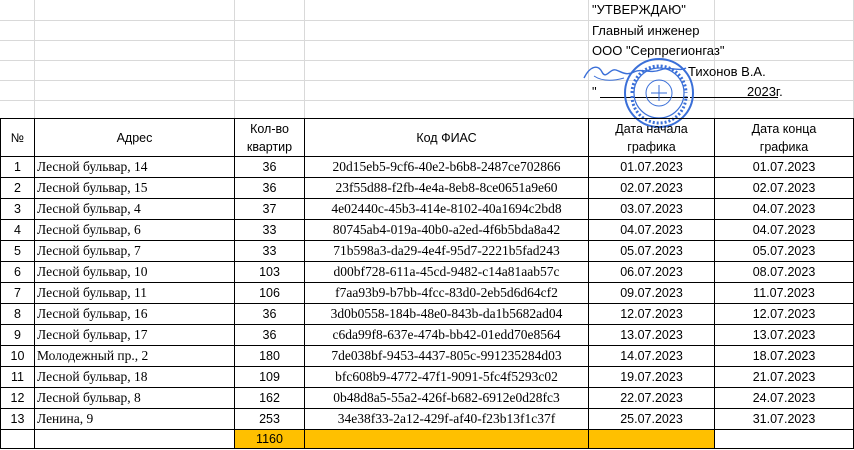  What do you see at coordinates (446, 335) in the screenshot?
I see `cell-fias: c6da99f8-637e-474b-bb42-01edd70e8564` at bounding box center [446, 335].